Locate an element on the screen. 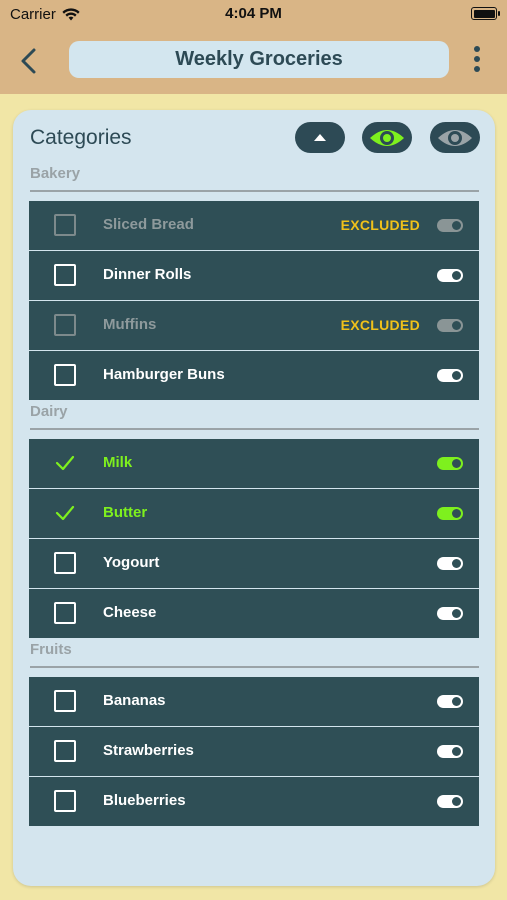 Image resolution: width=507 pixels, height=900 pixels. caret-up-icon is located at coordinates (320, 137).